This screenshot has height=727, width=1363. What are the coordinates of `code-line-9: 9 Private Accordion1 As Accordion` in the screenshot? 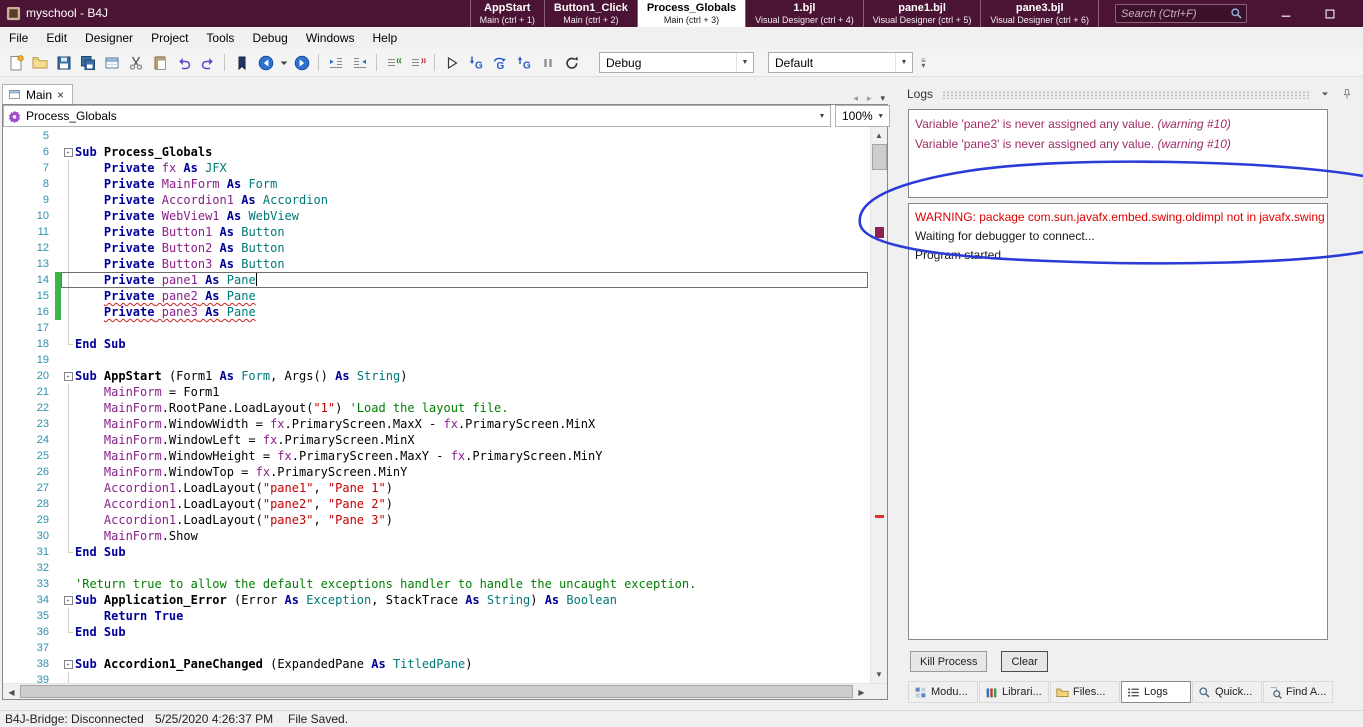 It's located at (436, 200).